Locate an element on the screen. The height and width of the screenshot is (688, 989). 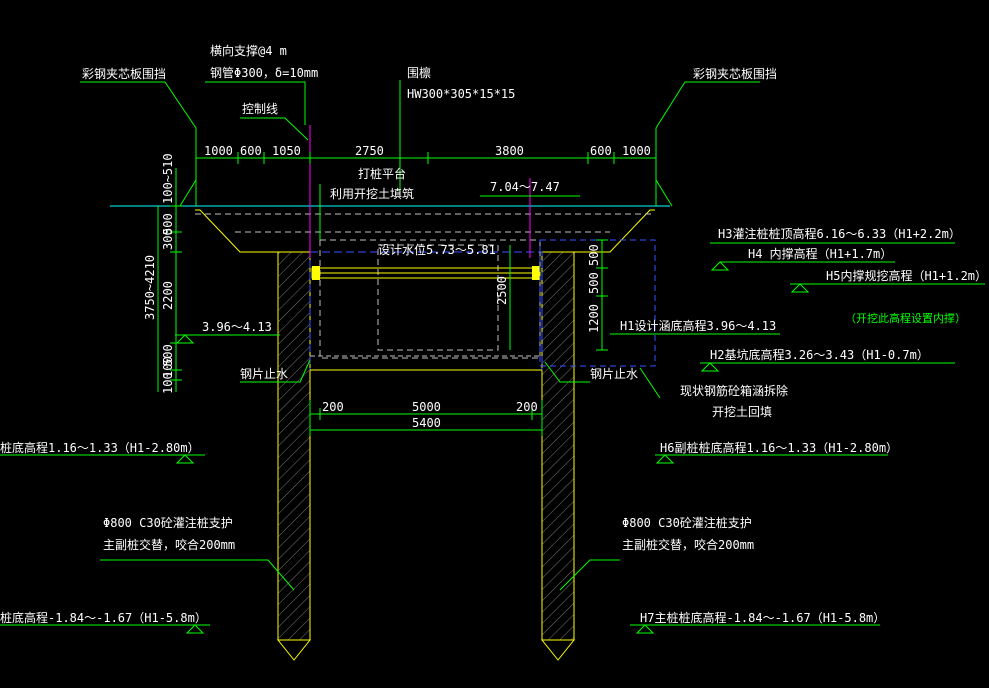
note-green-label: （开挖此高程设置内撑） is located at coordinates (905, 318).